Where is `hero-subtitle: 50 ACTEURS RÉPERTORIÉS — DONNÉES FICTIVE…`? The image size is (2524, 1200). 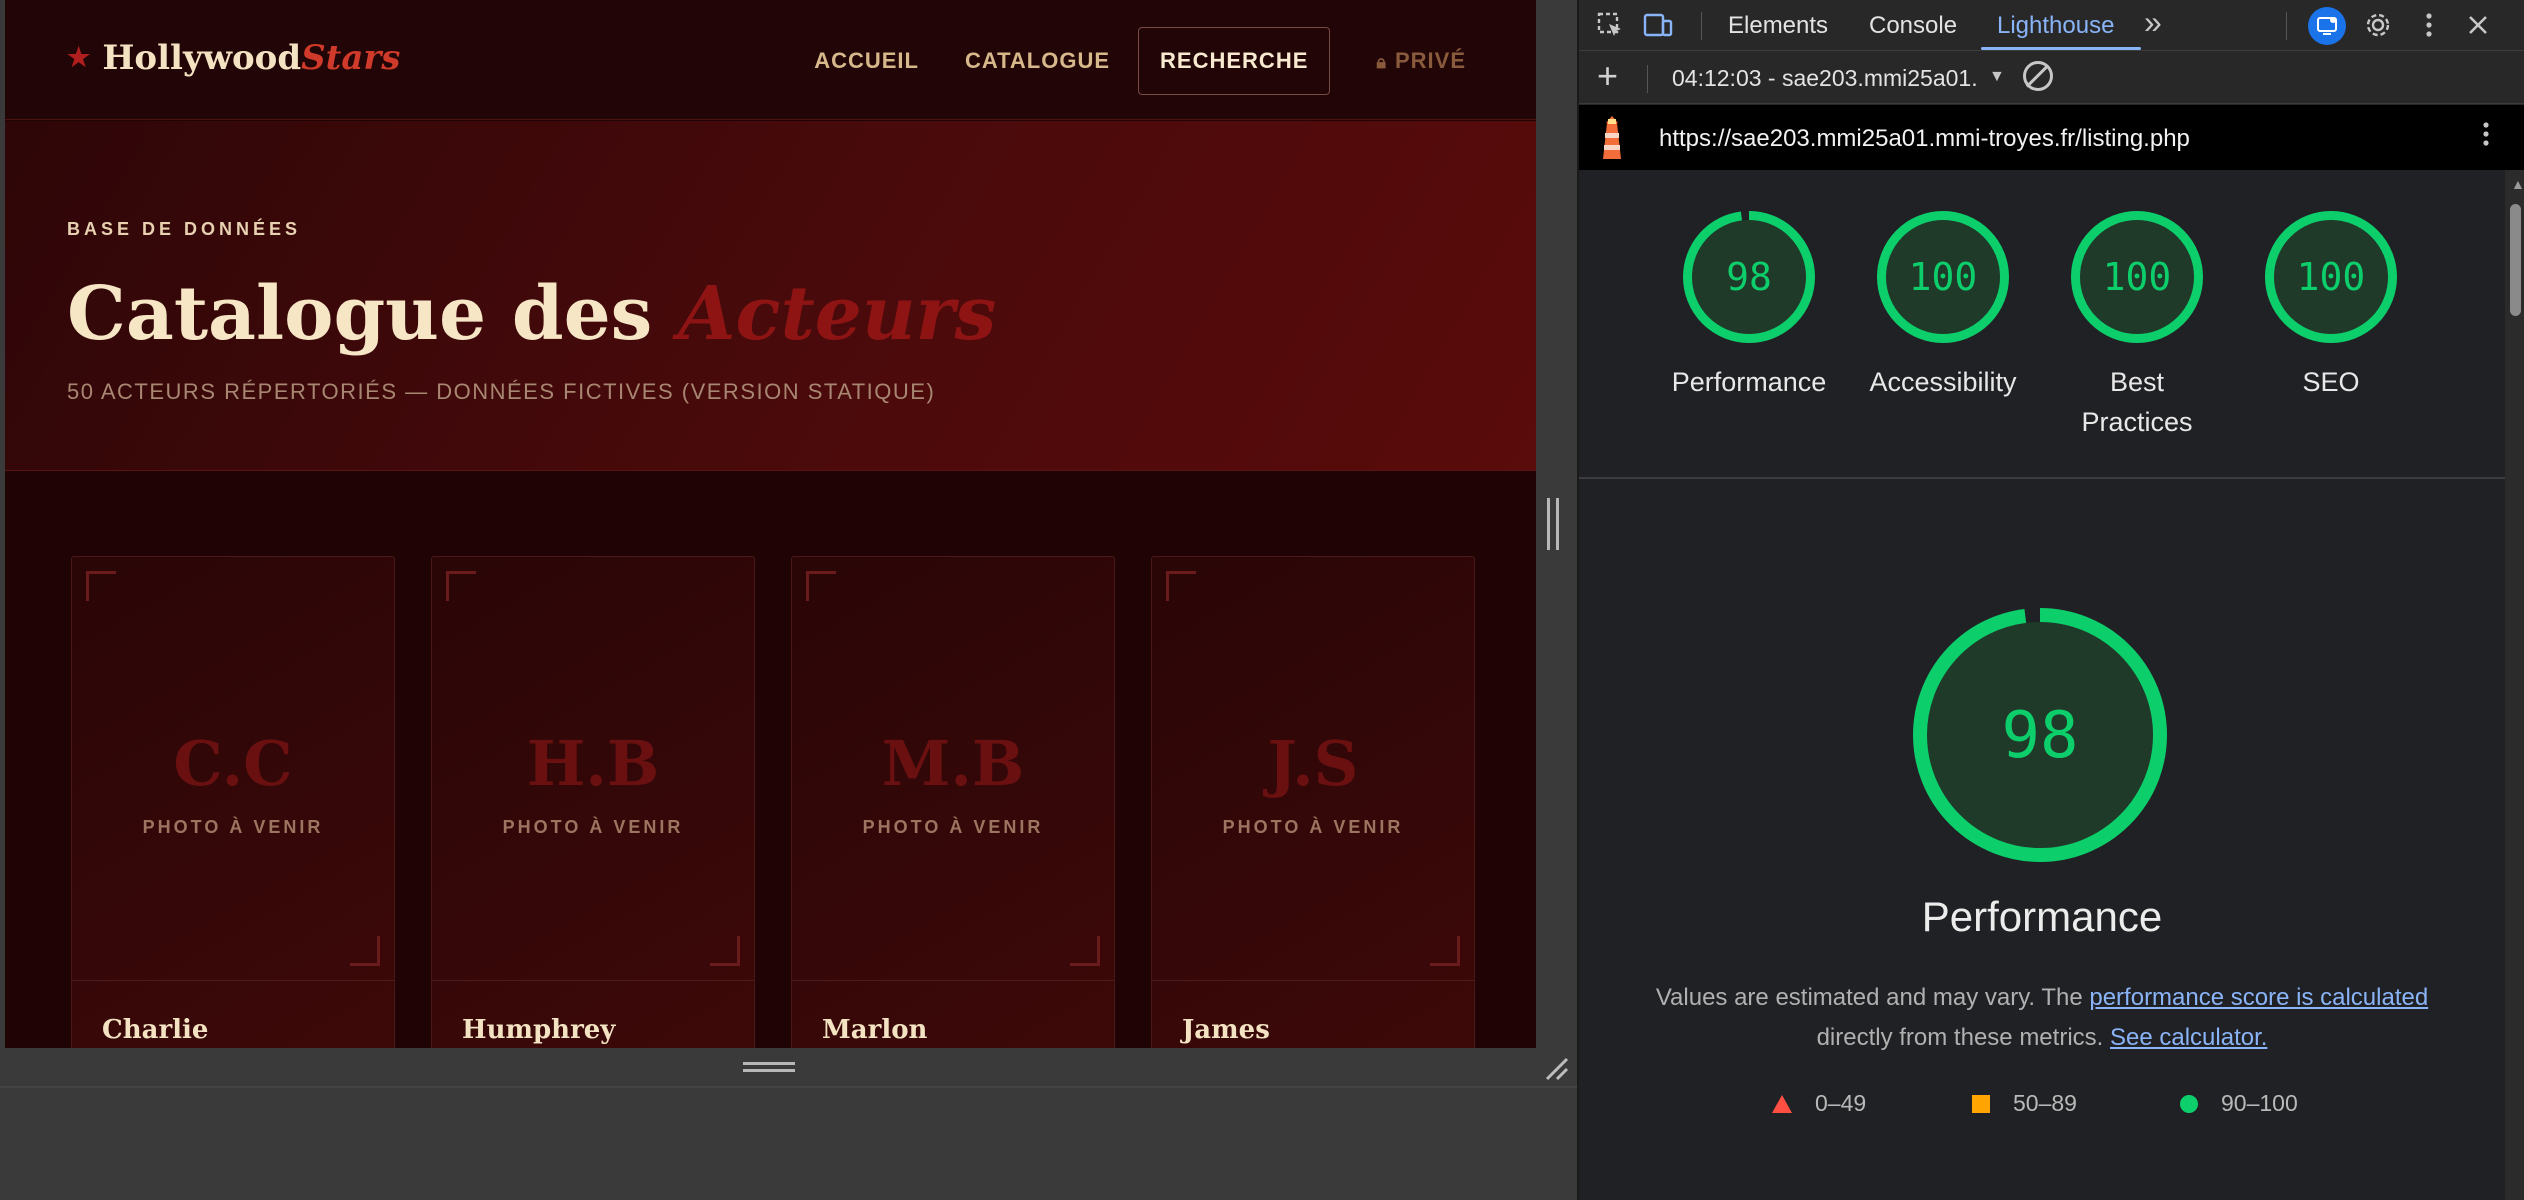 hero-subtitle: 50 ACTEURS RÉPERTORIÉS — DONNÉES FICTIVE… is located at coordinates (501, 391).